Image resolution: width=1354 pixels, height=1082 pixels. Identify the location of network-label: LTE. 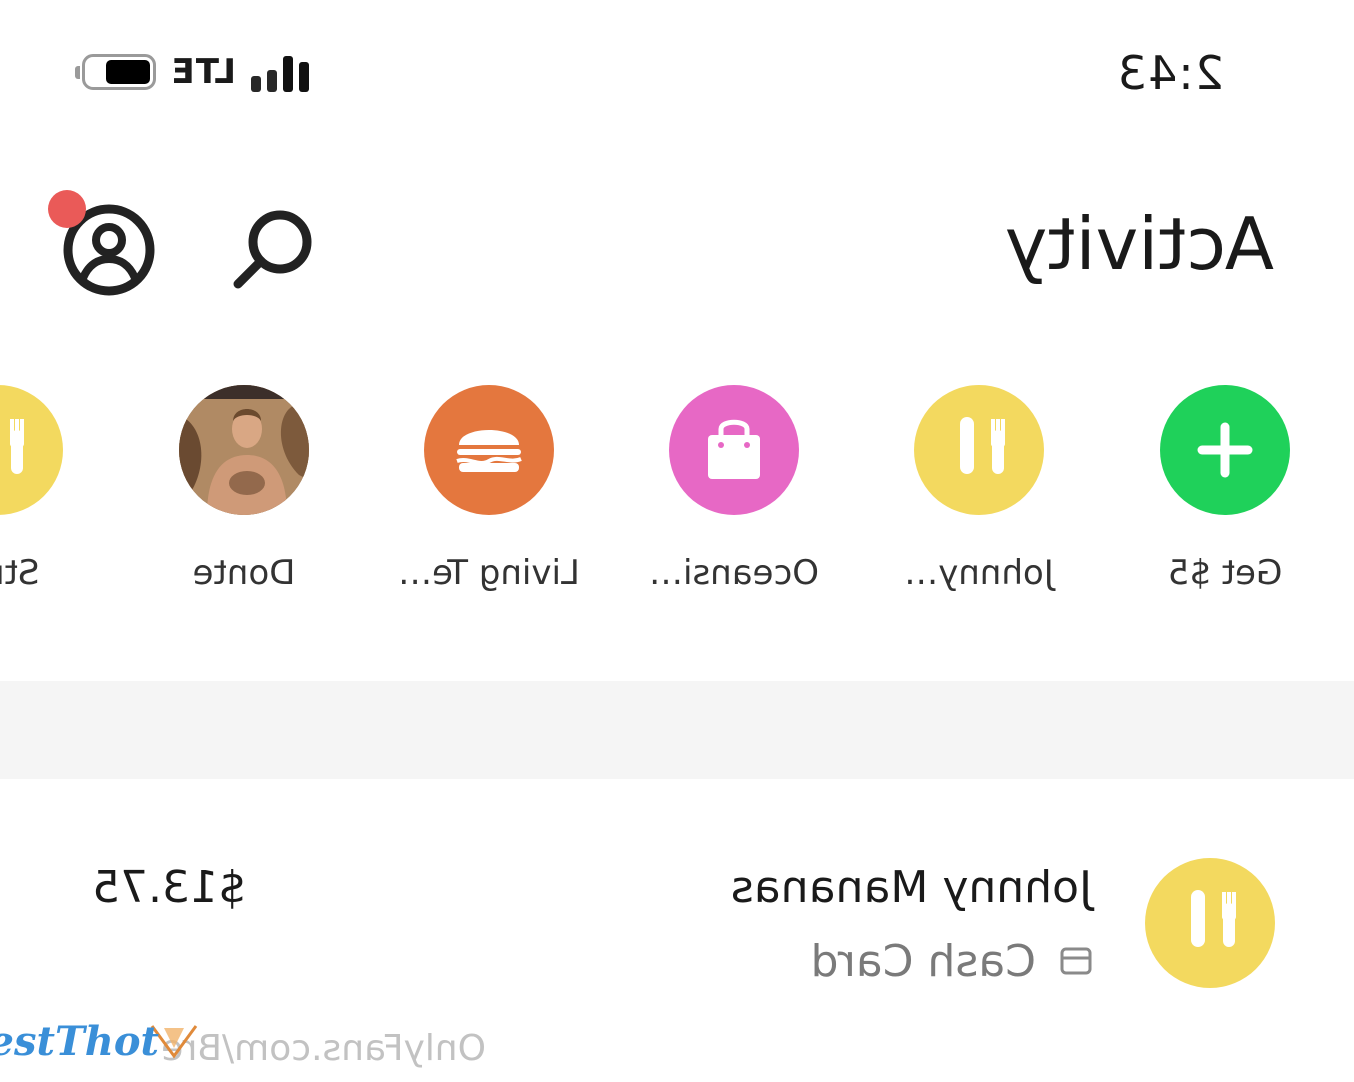
(203, 72).